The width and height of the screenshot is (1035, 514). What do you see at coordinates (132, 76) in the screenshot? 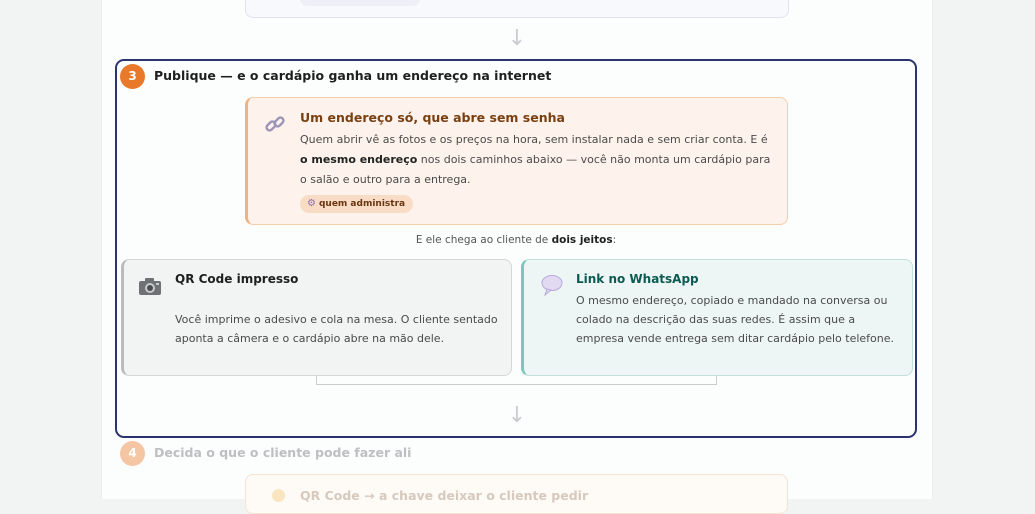
I see `step-number-badge: 3` at bounding box center [132, 76].